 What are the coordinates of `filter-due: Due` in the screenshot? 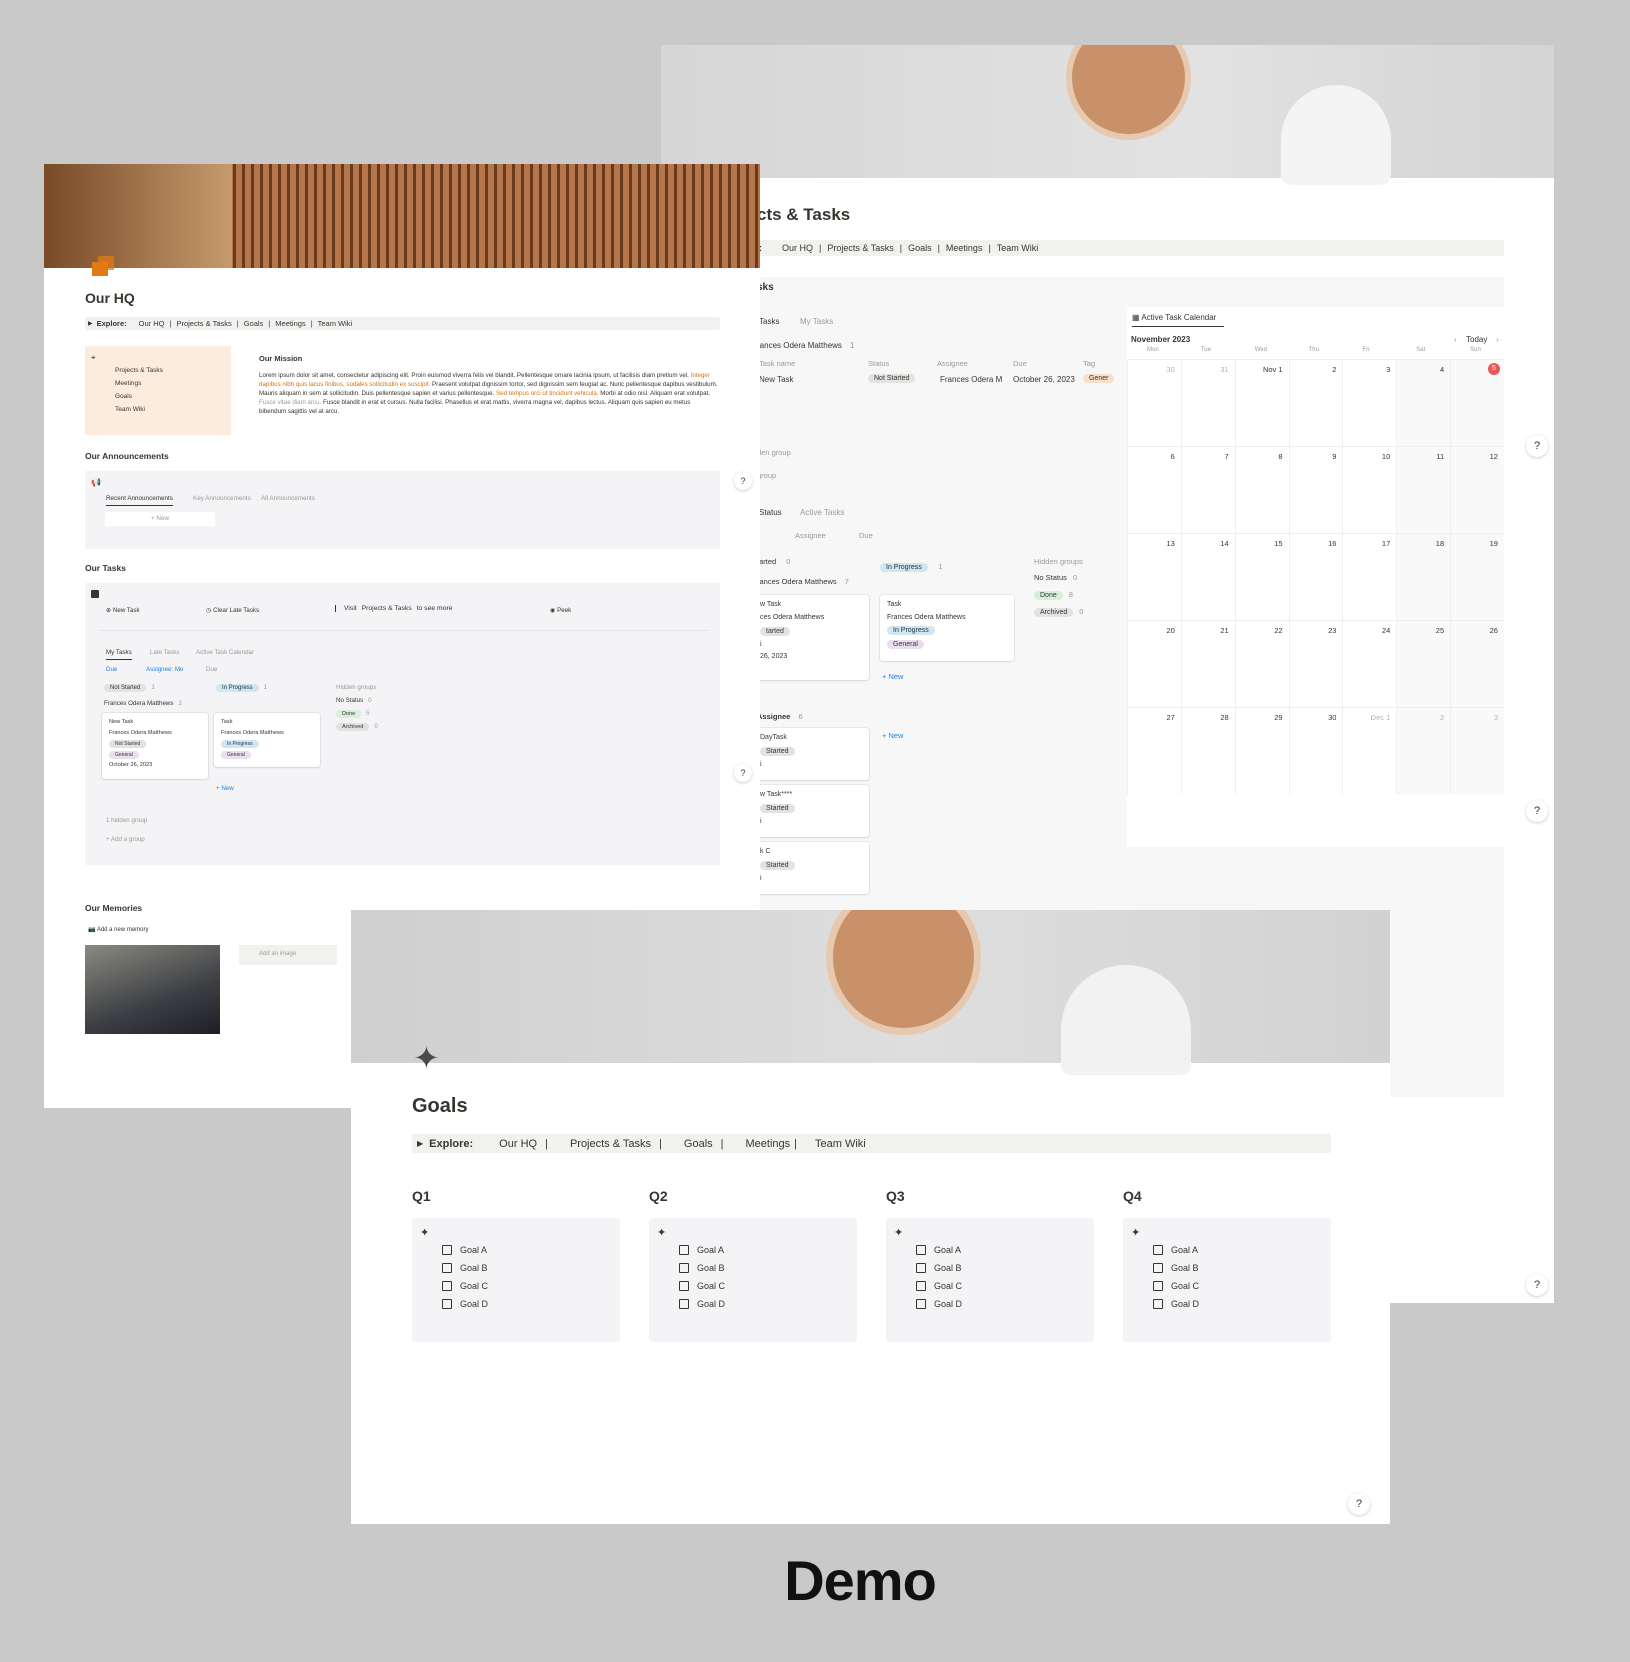 It's located at (111, 669).